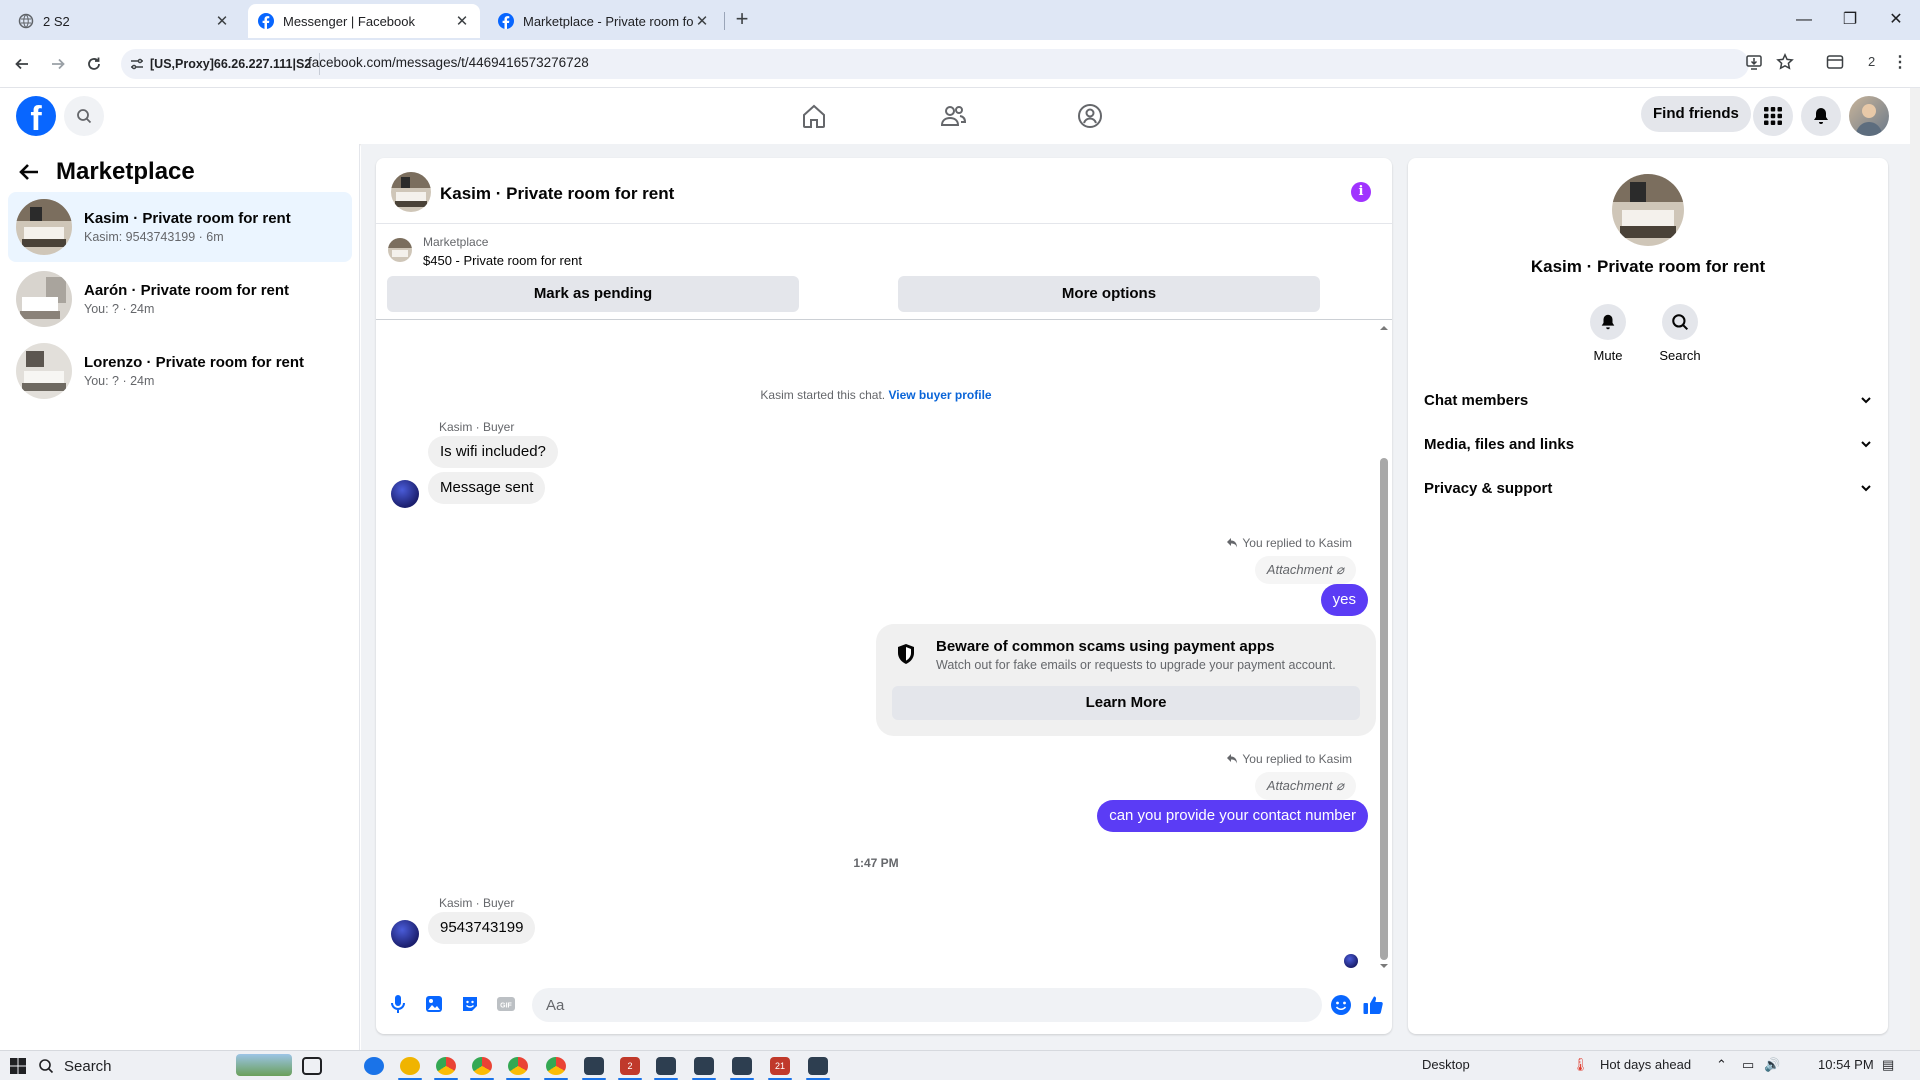 The height and width of the screenshot is (1080, 1920). I want to click on incoming-message: 9543743199, so click(482, 928).